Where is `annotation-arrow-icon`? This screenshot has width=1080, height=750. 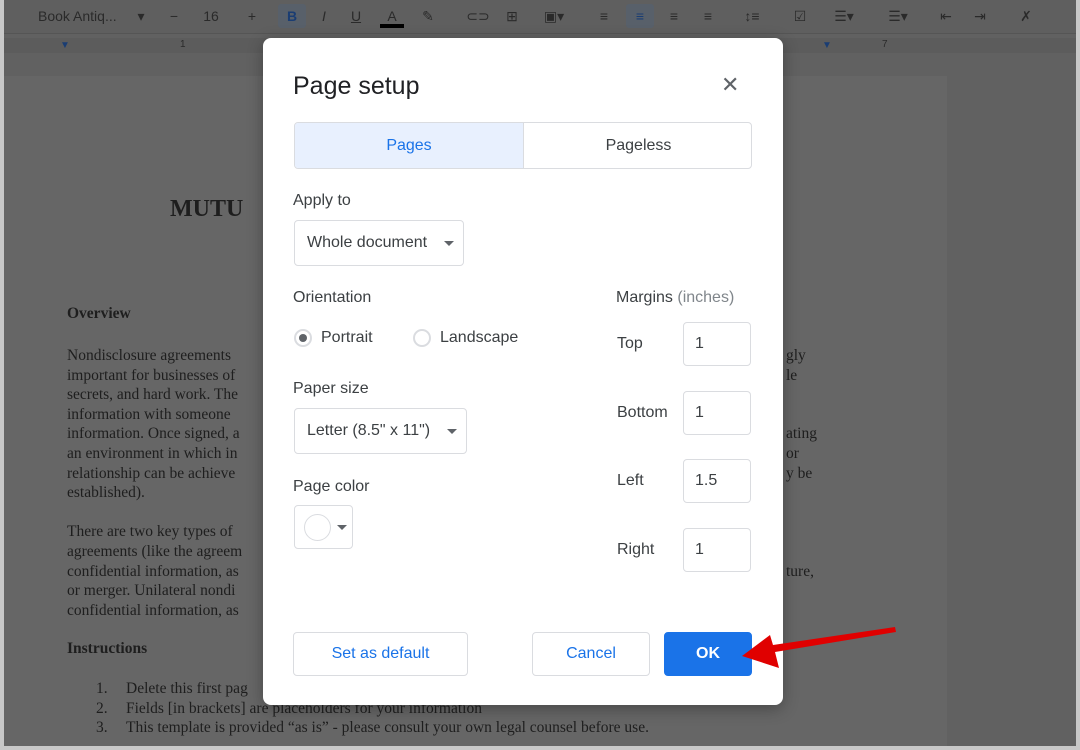
annotation-arrow-icon is located at coordinates (819, 647).